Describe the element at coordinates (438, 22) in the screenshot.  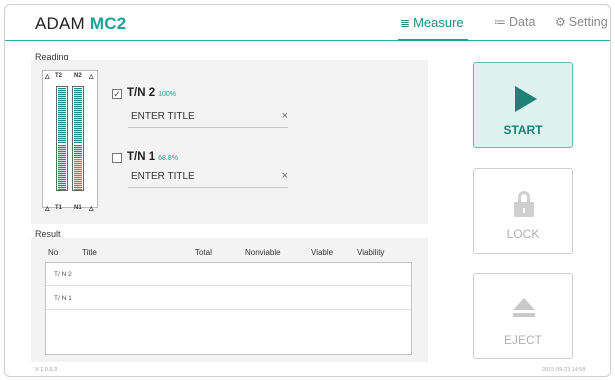
I see `tab-label: Measure` at that location.